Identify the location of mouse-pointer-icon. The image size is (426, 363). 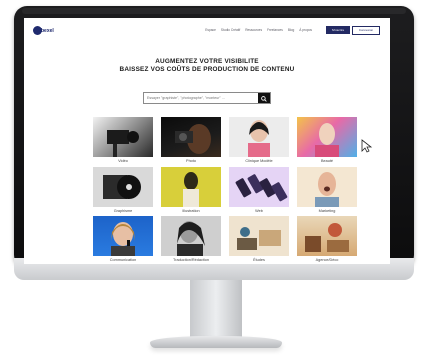
(367, 146).